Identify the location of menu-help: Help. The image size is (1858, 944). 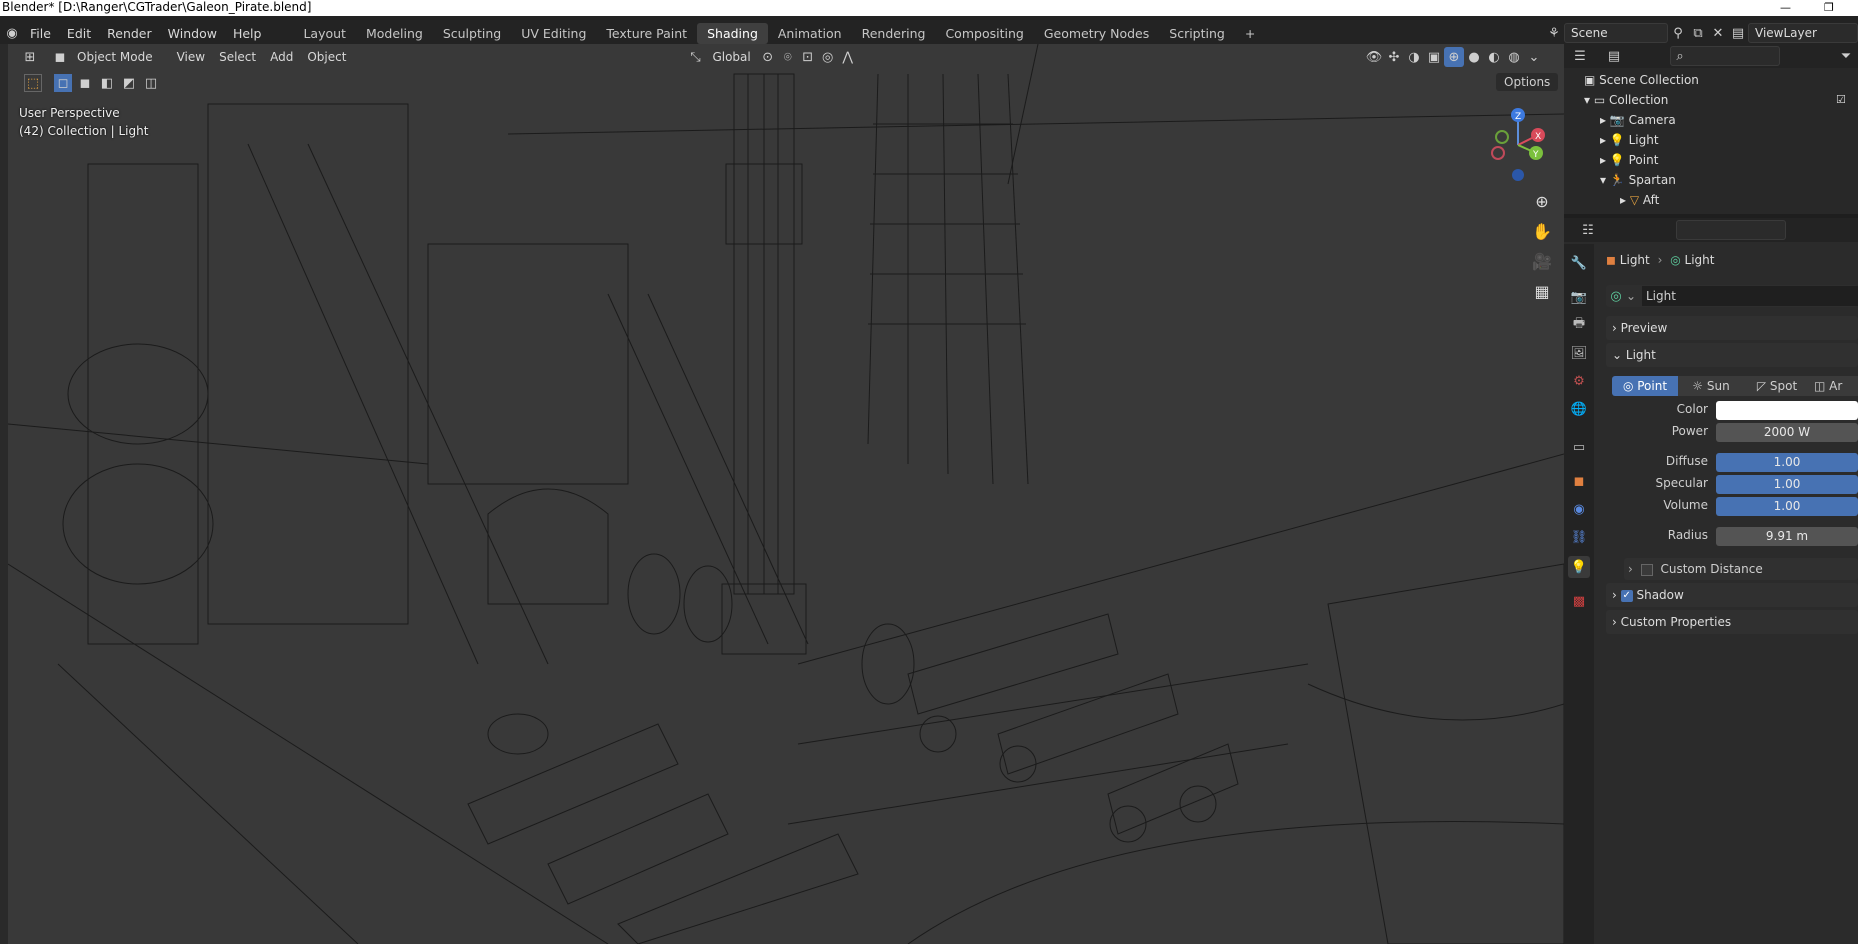
(247, 33).